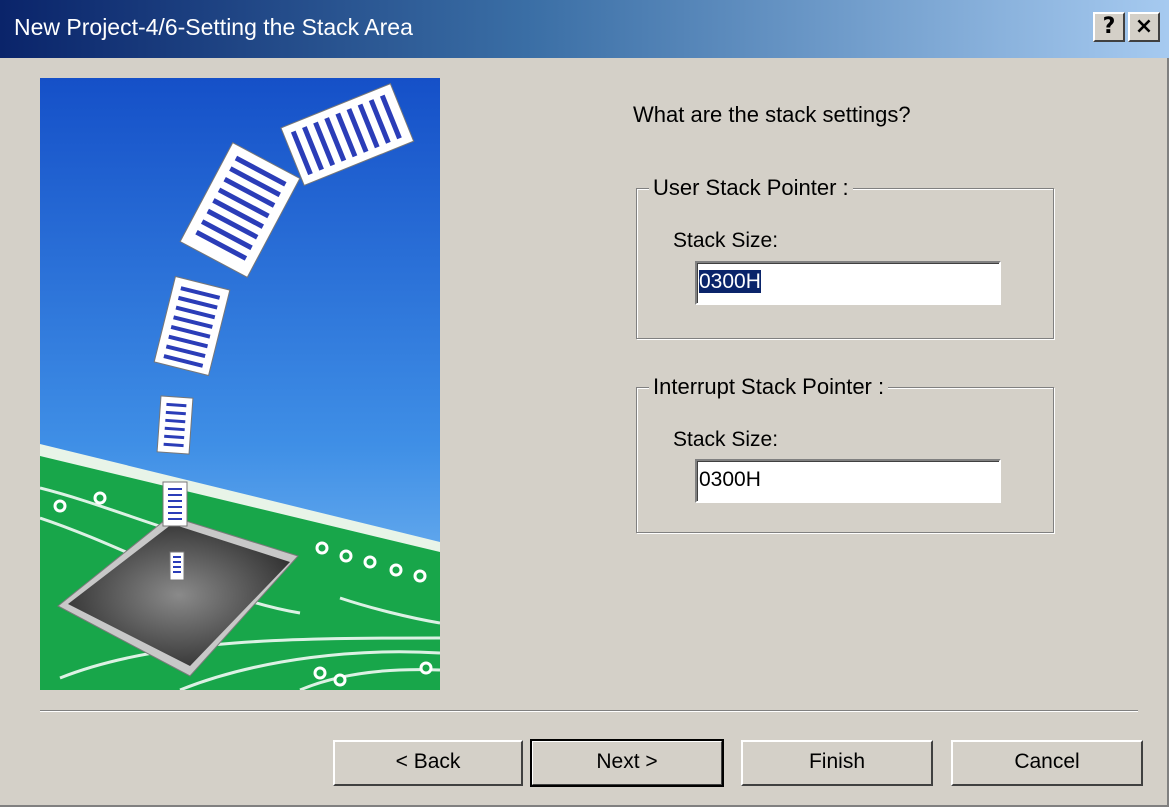 The height and width of the screenshot is (807, 1169). I want to click on next-button: Next >, so click(627, 763).